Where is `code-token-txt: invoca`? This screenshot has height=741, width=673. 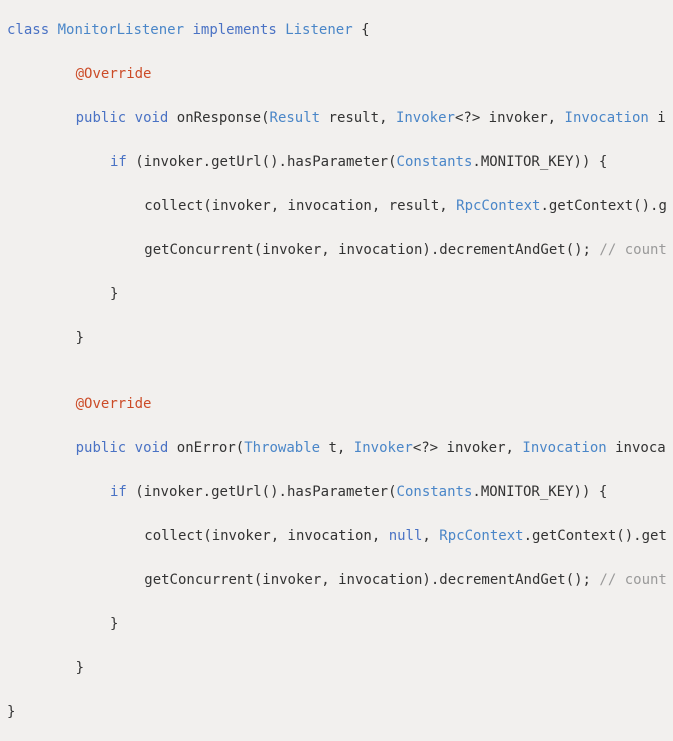
code-token-txt: invoca is located at coordinates (636, 448).